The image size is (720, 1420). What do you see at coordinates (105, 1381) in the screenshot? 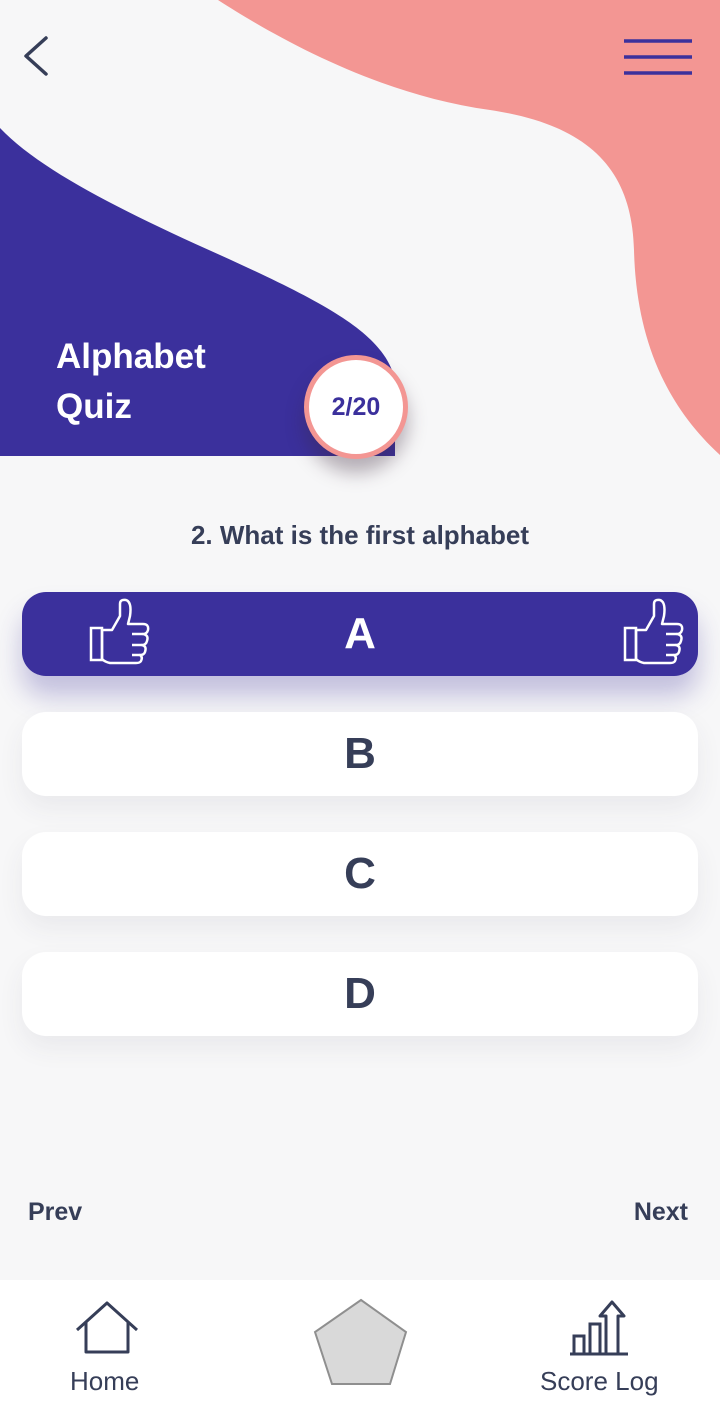
I see `tab-home-label: Home` at bounding box center [105, 1381].